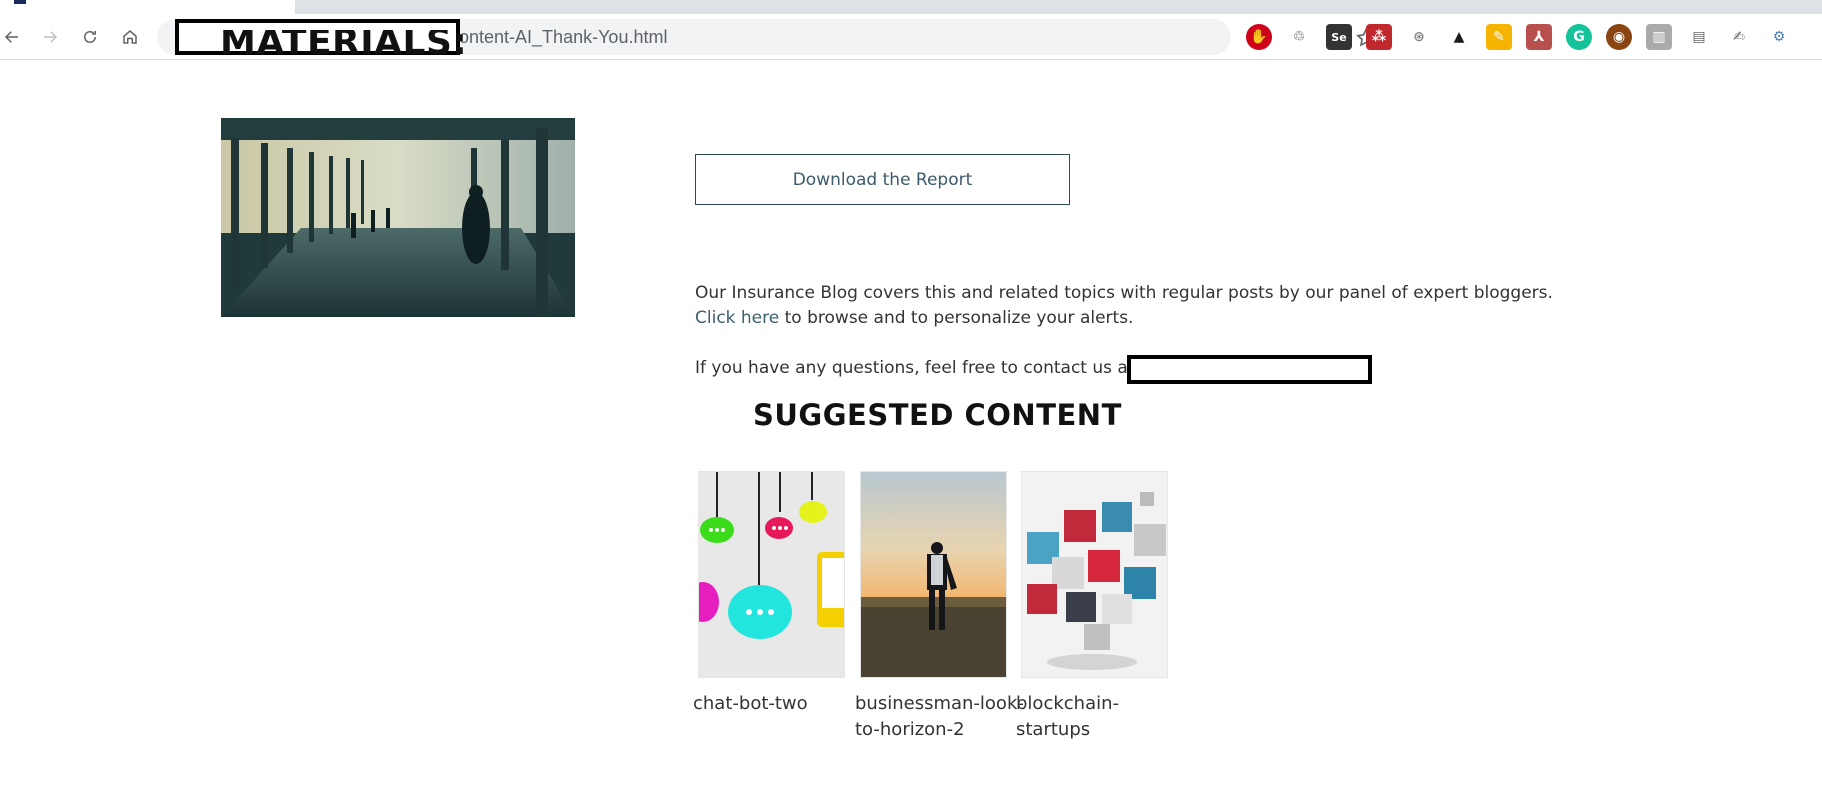 The image size is (1822, 792). What do you see at coordinates (1379, 37) in the screenshot?
I see `tools-icon: ⁂` at bounding box center [1379, 37].